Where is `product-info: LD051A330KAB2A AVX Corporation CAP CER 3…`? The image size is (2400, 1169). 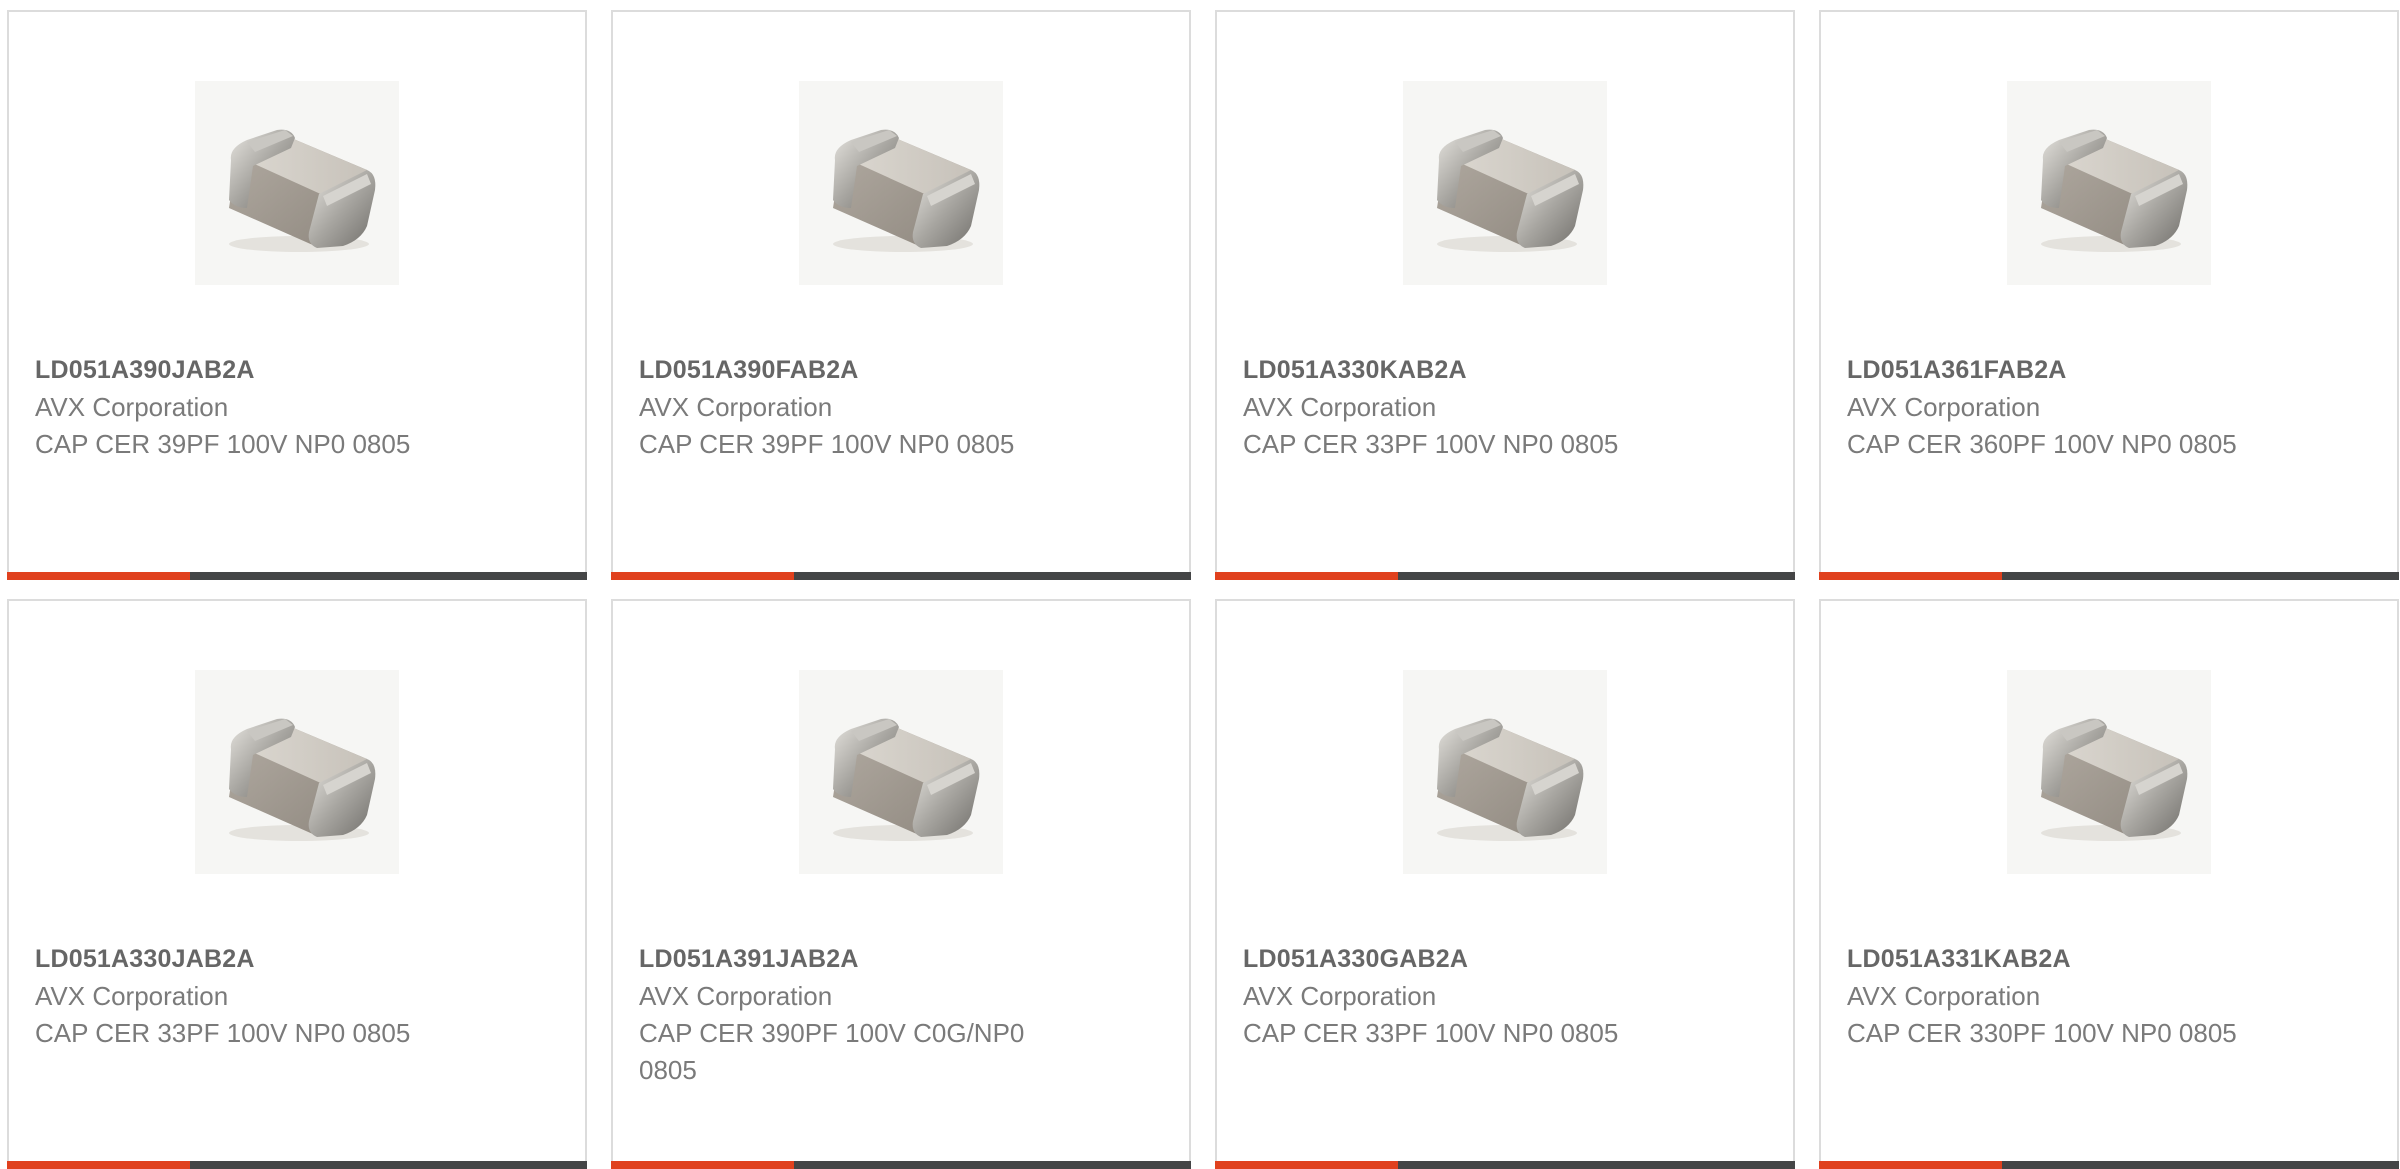 product-info: LD051A330KAB2A AVX Corporation CAP CER 3… is located at coordinates (1453, 407).